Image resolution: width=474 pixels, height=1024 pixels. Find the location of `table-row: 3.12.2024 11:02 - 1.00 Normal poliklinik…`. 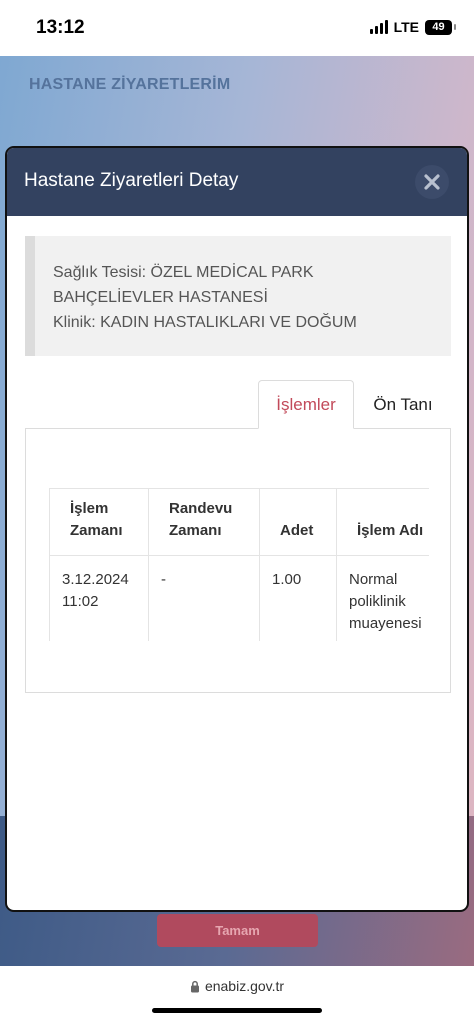

table-row: 3.12.2024 11:02 - 1.00 Normal poliklinik… is located at coordinates (239, 598).